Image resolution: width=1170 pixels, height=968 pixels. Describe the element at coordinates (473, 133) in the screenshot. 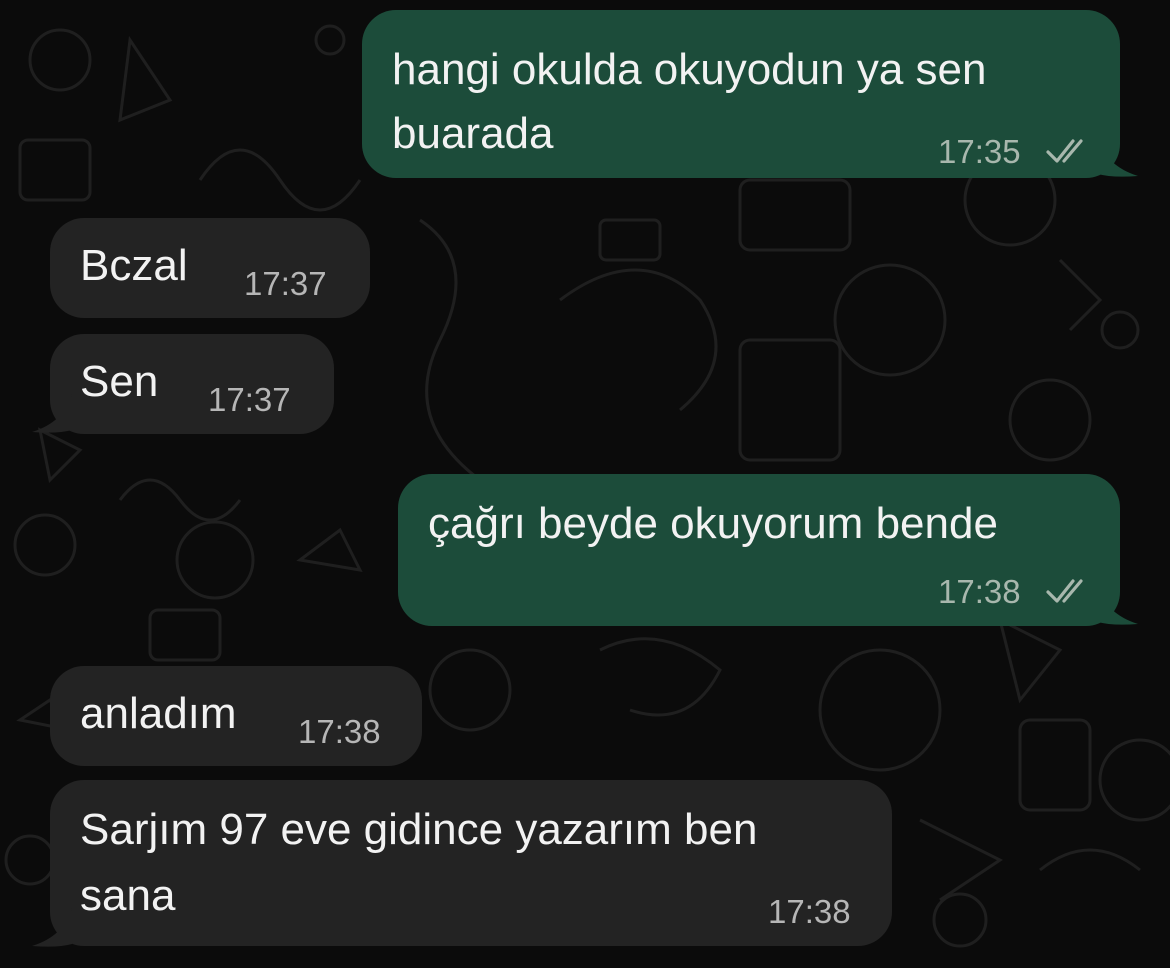

I see `message-text: buarada` at that location.